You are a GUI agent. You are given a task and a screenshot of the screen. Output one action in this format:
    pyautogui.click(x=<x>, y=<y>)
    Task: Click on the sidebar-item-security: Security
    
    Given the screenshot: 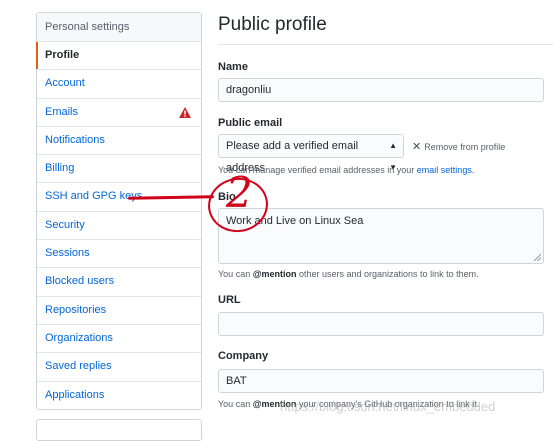 What is the action you would take?
    pyautogui.click(x=119, y=226)
    